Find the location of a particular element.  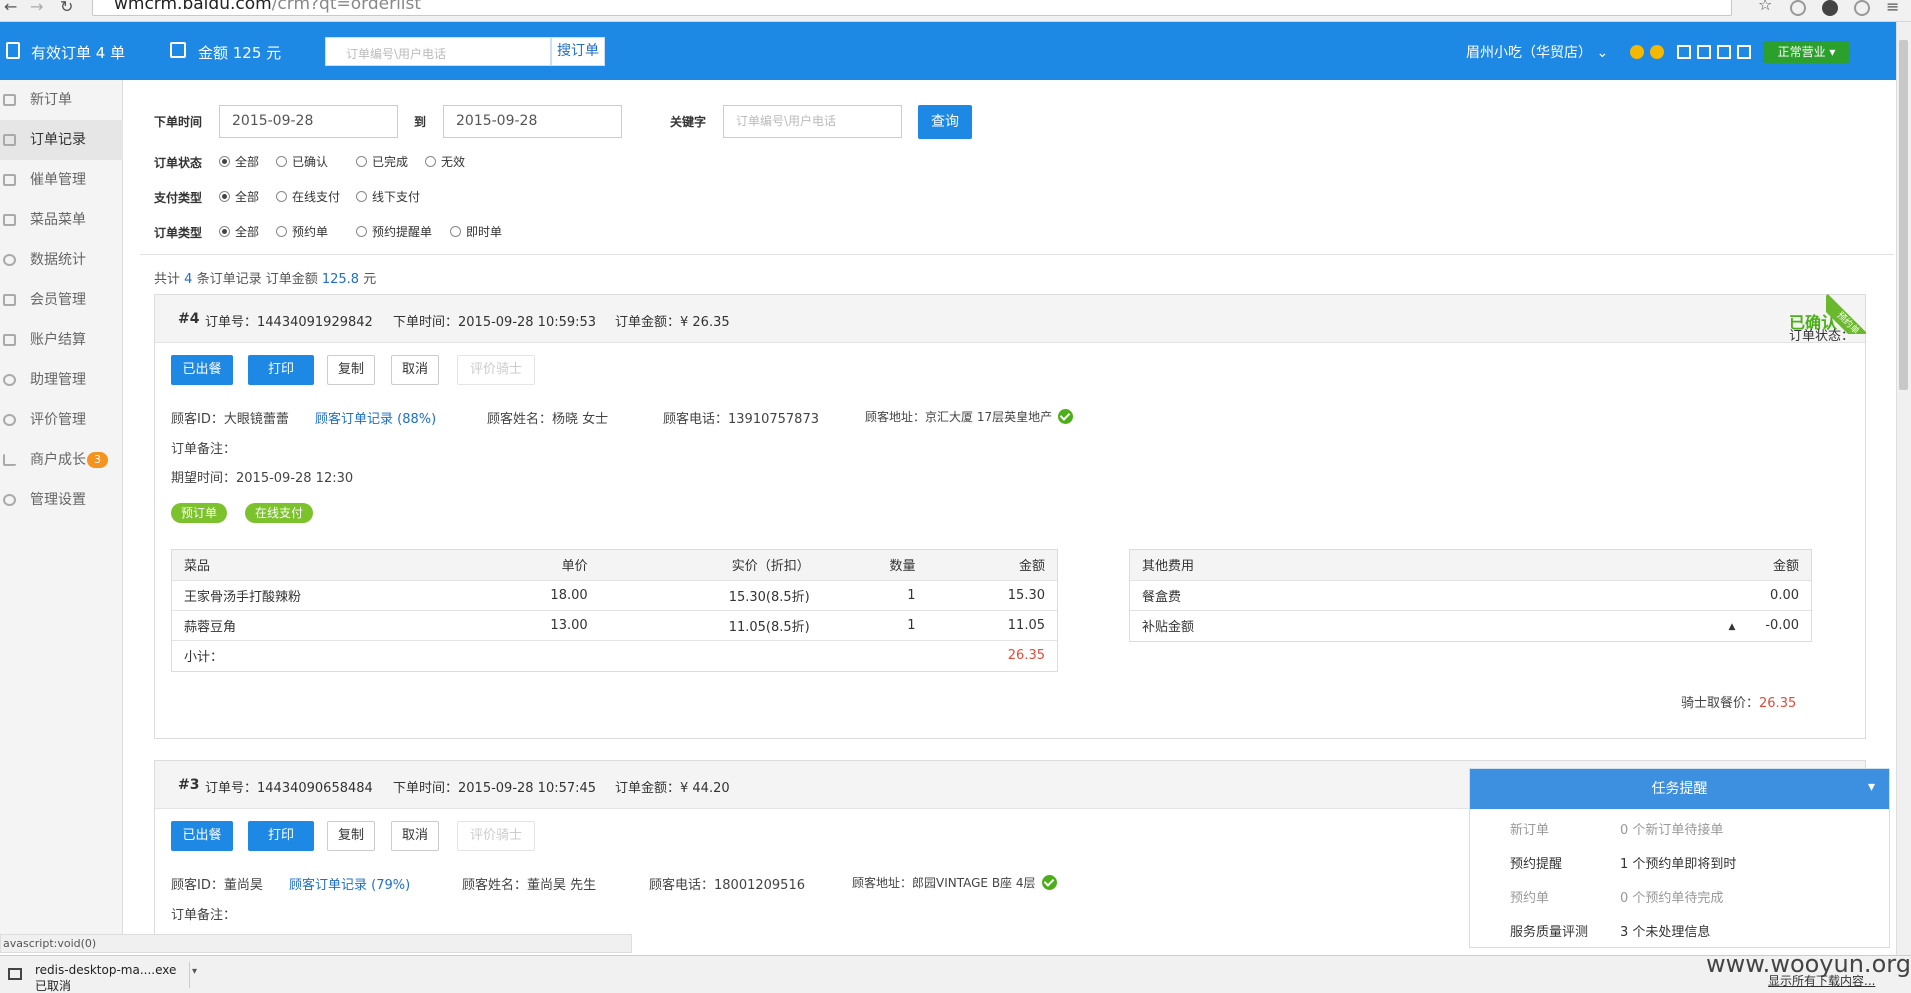

download-menu-icon: ▾ is located at coordinates (194, 971).